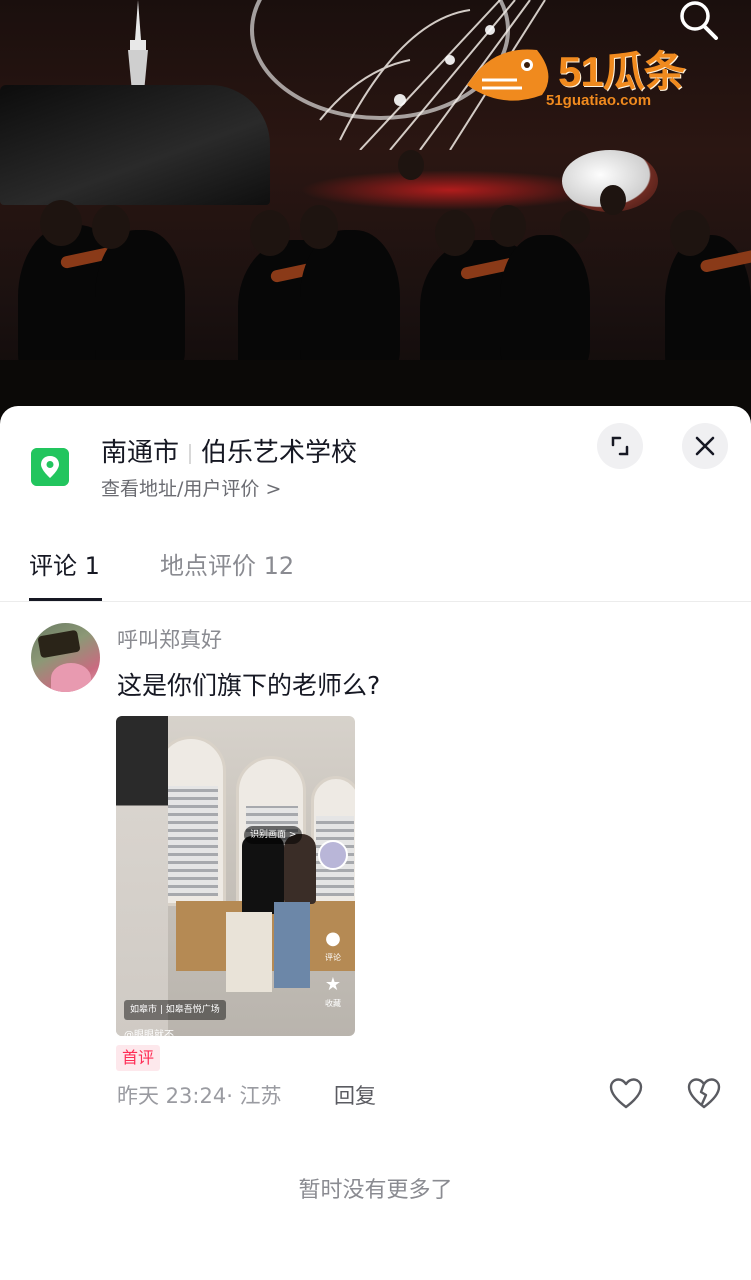 The width and height of the screenshot is (751, 1280). Describe the element at coordinates (169, 639) in the screenshot. I see `comment-username: 呼叫郑真好` at that location.